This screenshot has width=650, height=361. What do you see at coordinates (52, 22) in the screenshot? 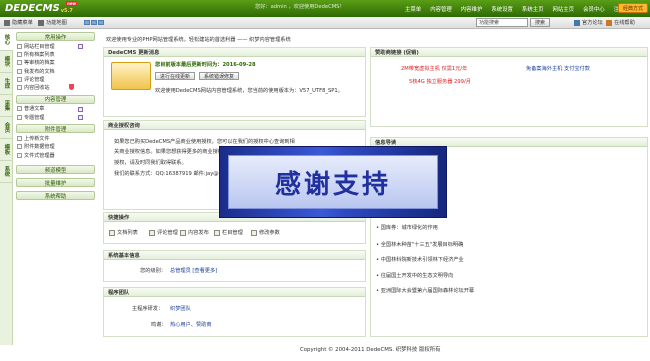
I see `function-map-button: 功能地图` at bounding box center [52, 22].